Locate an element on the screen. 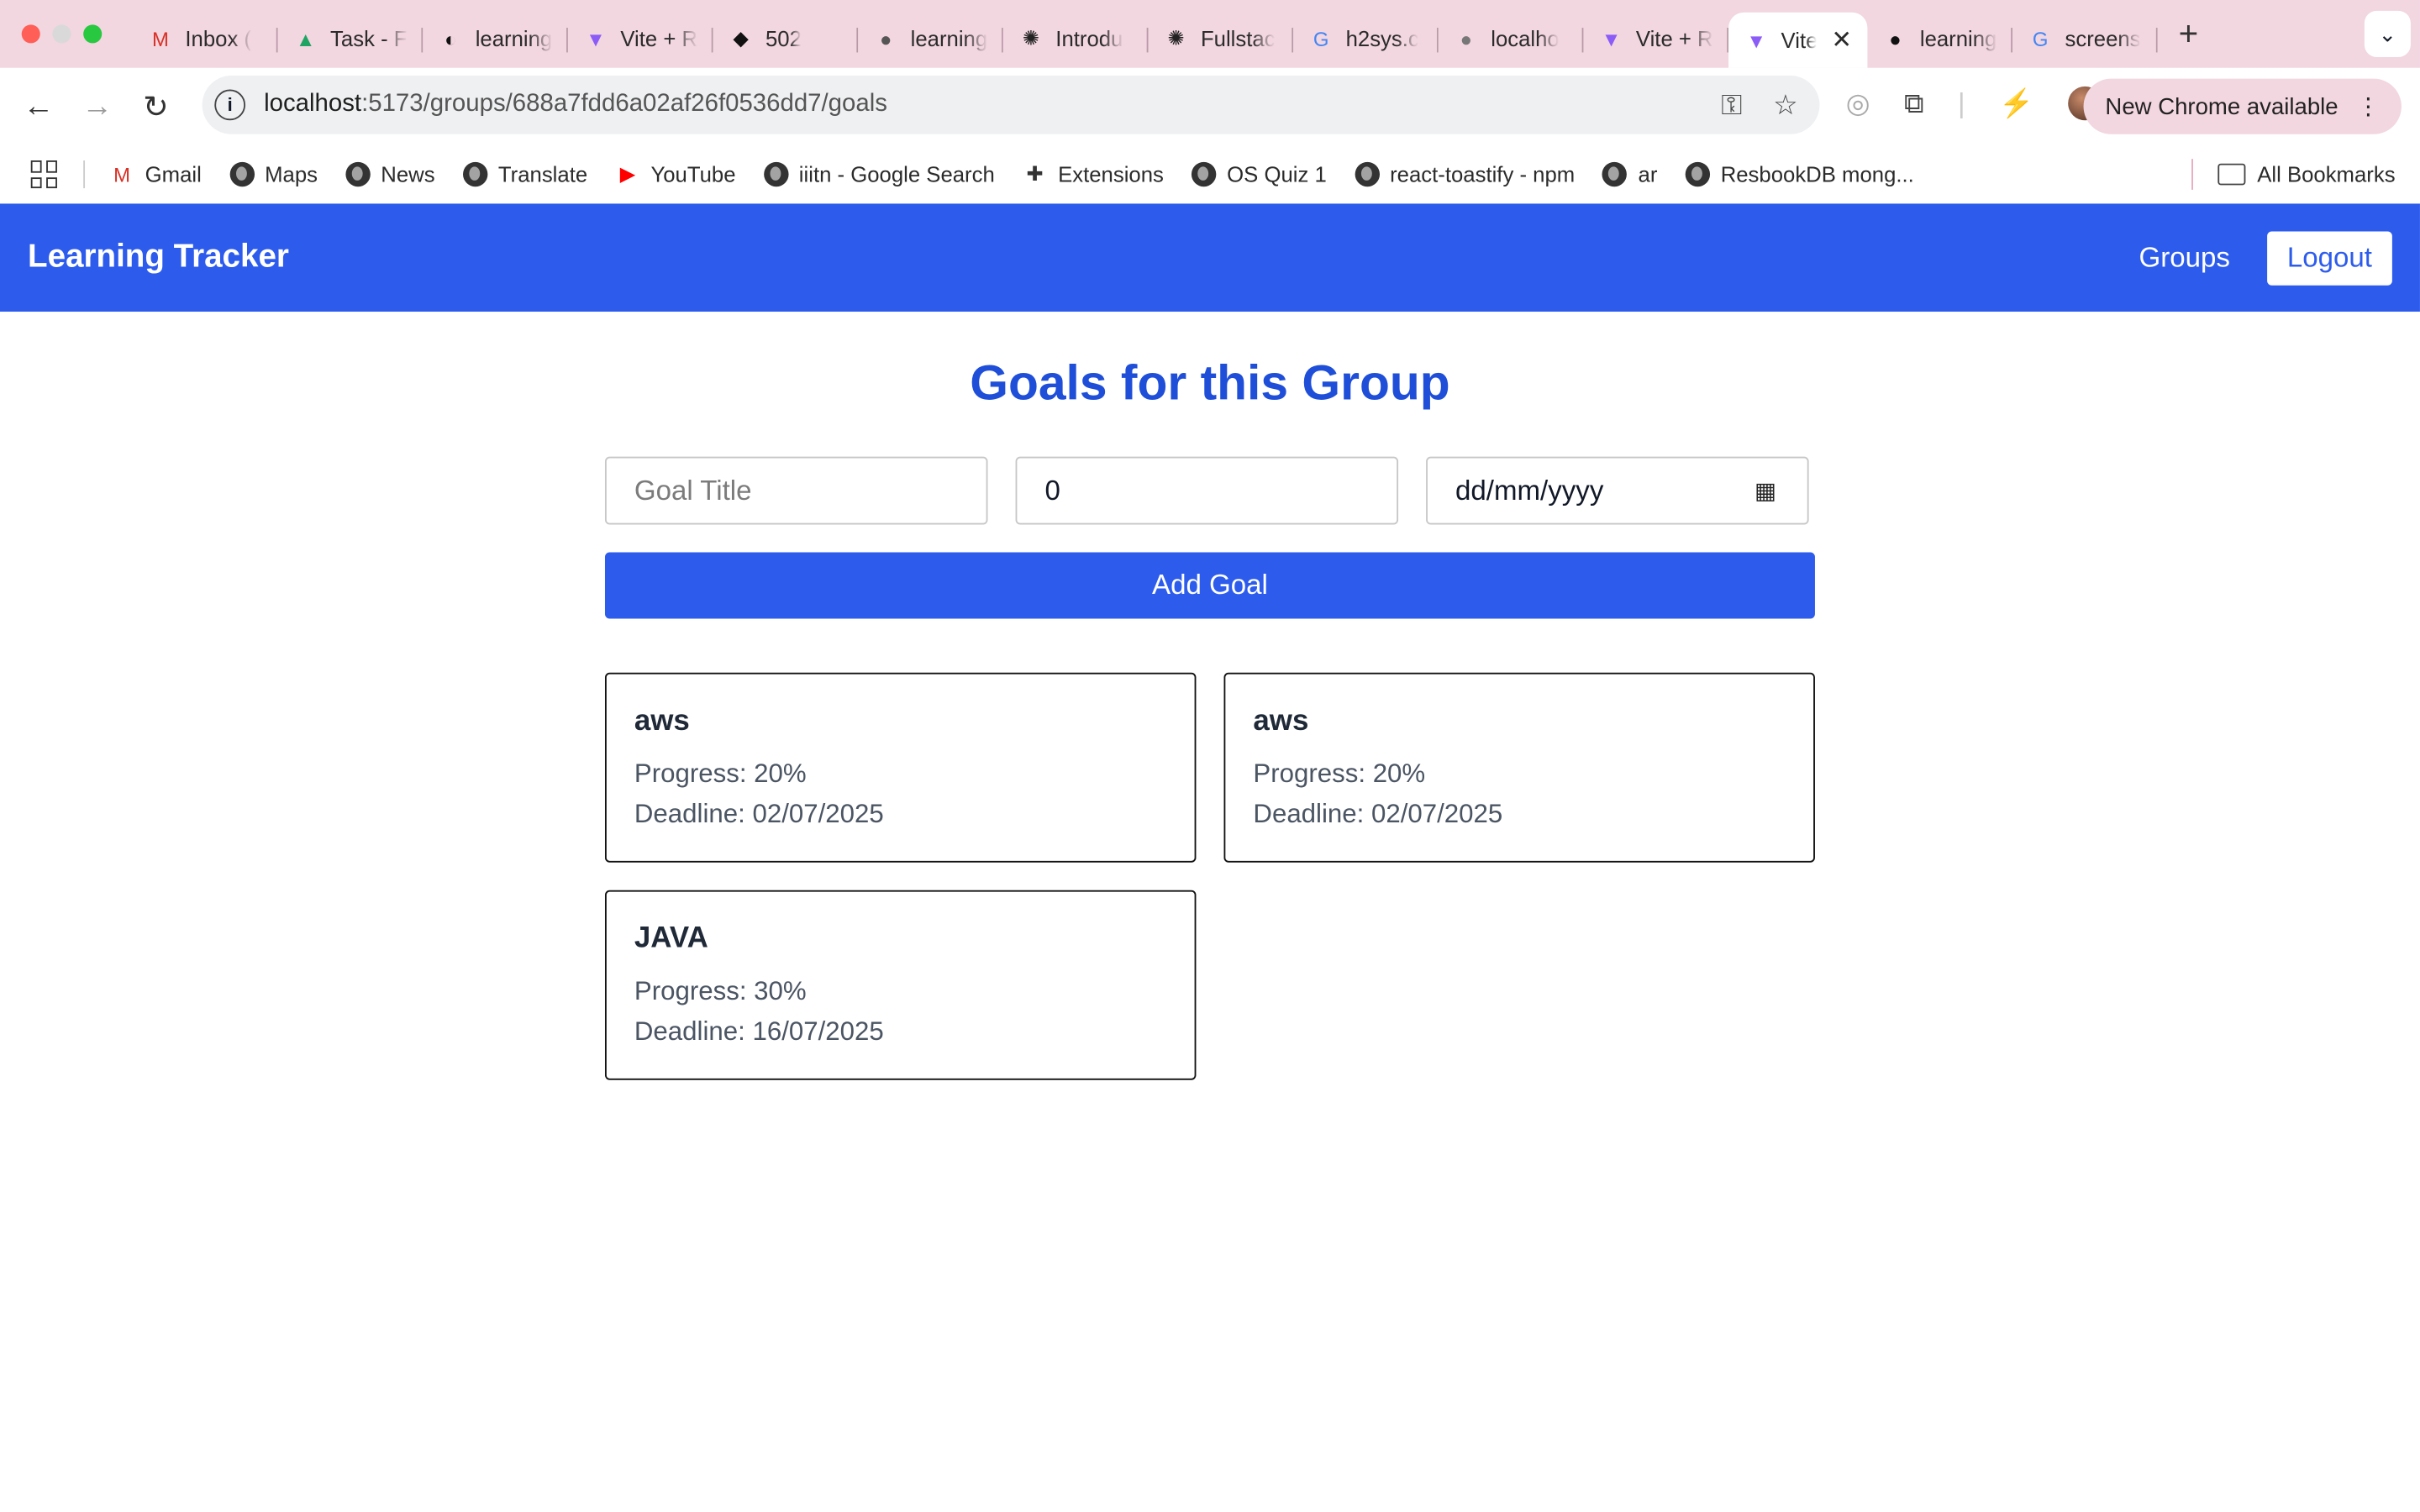 Image resolution: width=2420 pixels, height=1512 pixels. site-icon: ◆ is located at coordinates (741, 38).